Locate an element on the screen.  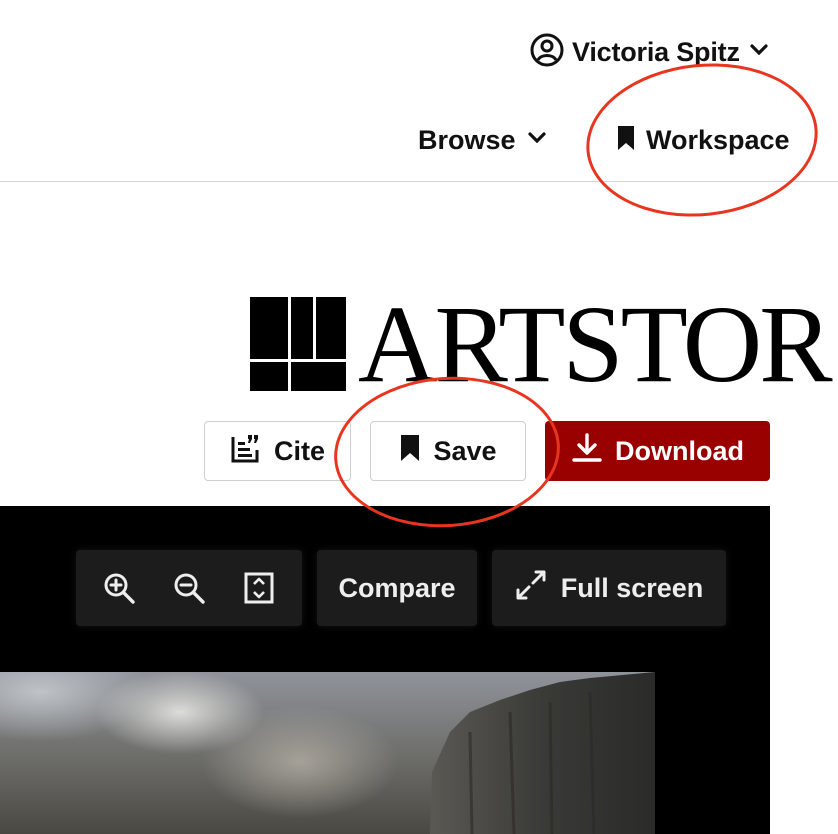
fullscreen-button: Full screen is located at coordinates (609, 588).